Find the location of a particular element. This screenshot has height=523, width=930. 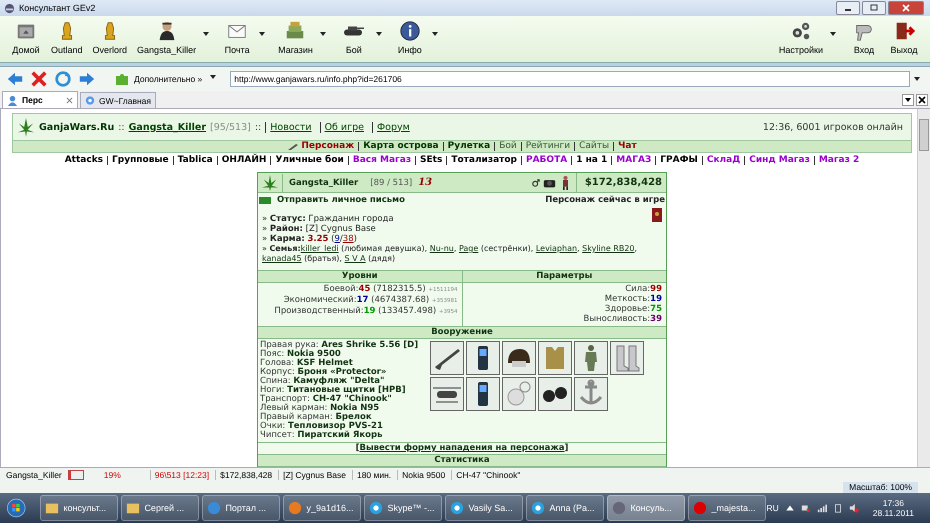

toolbar-button: Домой is located at coordinates (26, 35).